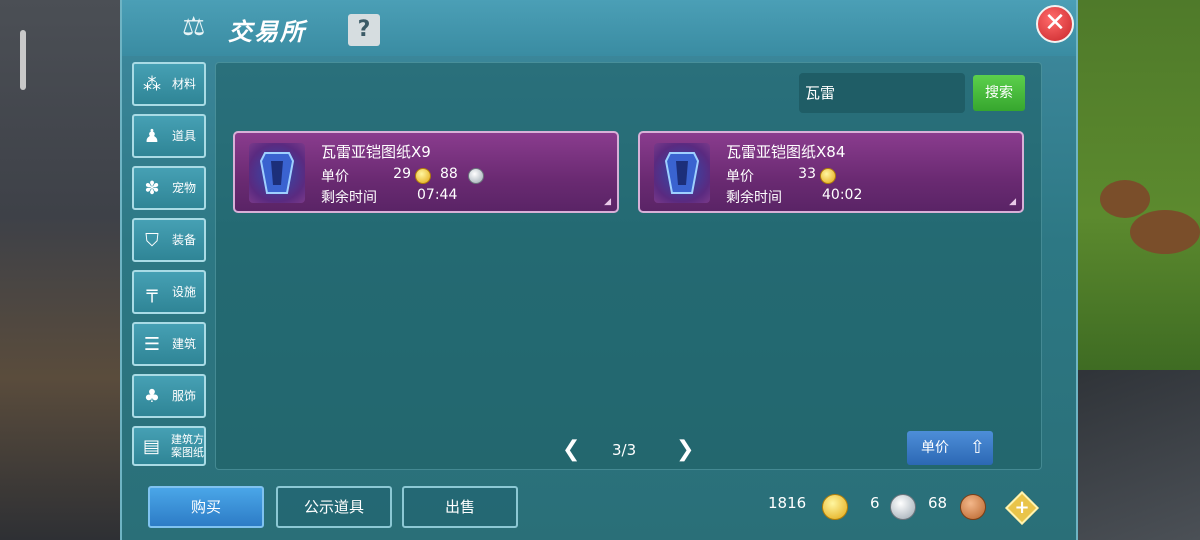  What do you see at coordinates (935, 448) in the screenshot?
I see `sort-button-label: 单价` at bounding box center [935, 448].